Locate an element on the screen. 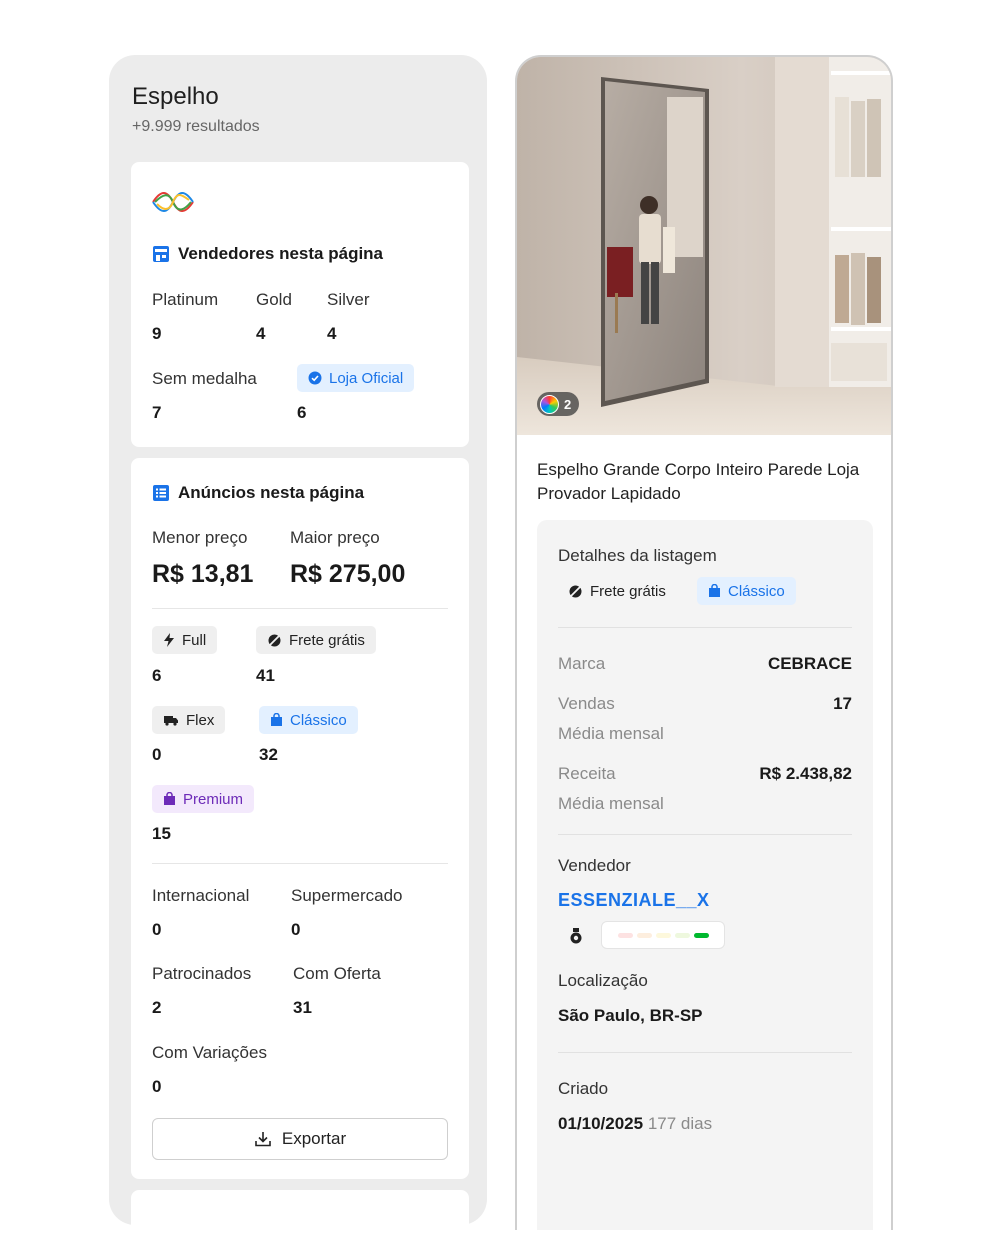  sellers-section-header: Vendedores nesta página is located at coordinates (267, 254).